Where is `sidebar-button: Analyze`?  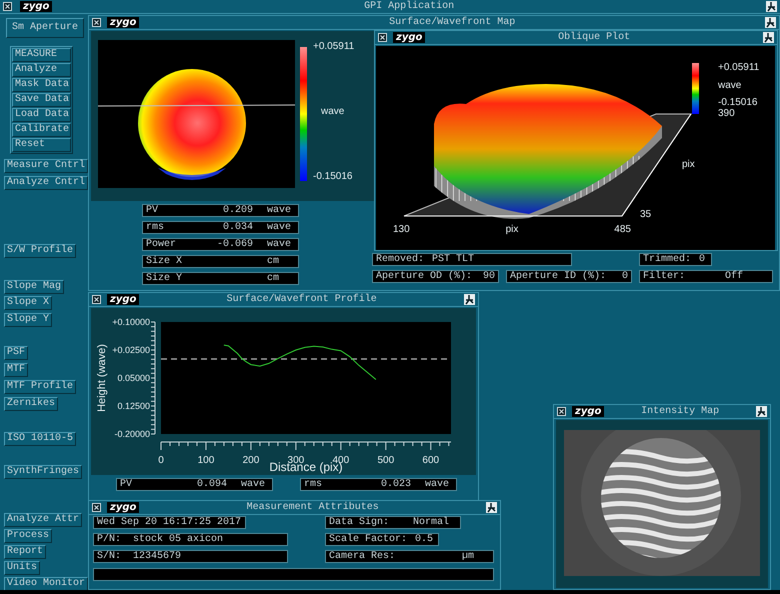 sidebar-button: Analyze is located at coordinates (41, 70).